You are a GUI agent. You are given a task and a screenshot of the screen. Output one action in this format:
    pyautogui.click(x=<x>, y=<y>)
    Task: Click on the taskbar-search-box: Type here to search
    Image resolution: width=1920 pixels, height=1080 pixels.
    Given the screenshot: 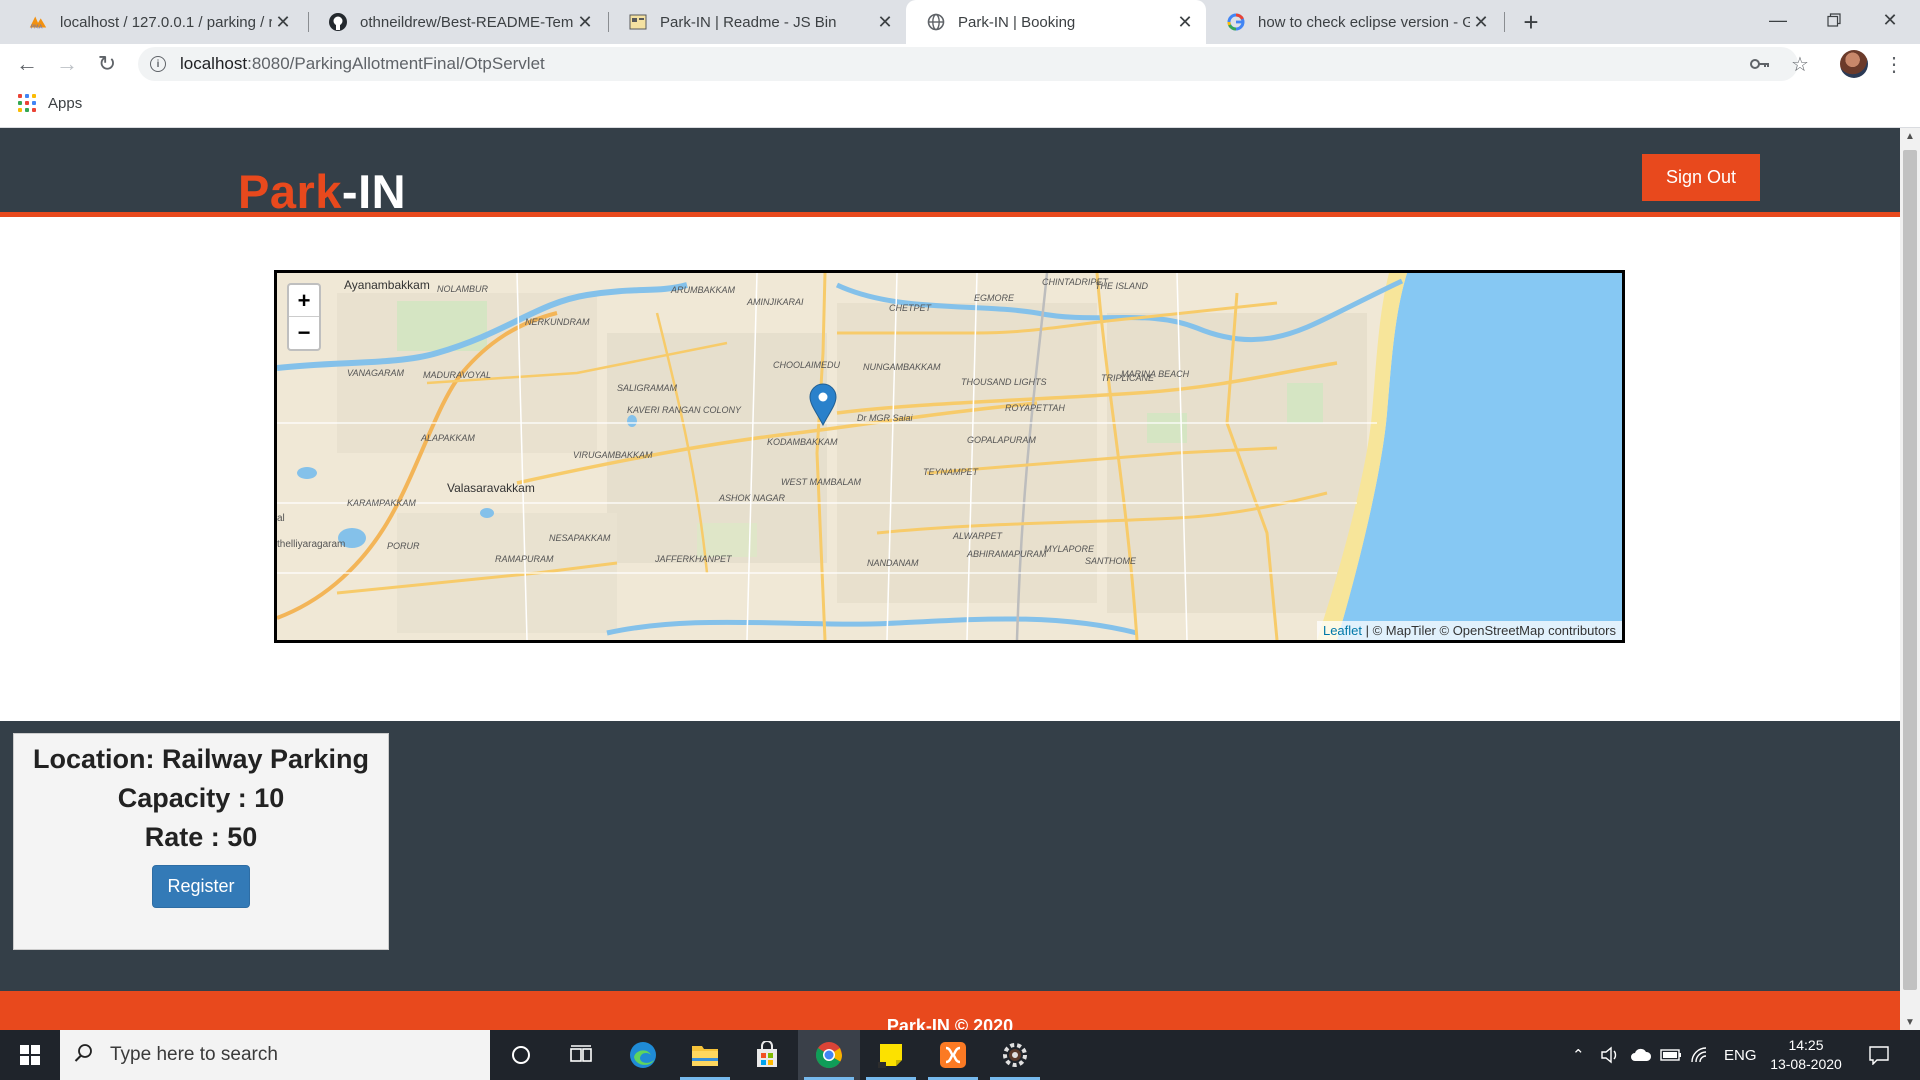 What is the action you would take?
    pyautogui.click(x=275, y=1055)
    